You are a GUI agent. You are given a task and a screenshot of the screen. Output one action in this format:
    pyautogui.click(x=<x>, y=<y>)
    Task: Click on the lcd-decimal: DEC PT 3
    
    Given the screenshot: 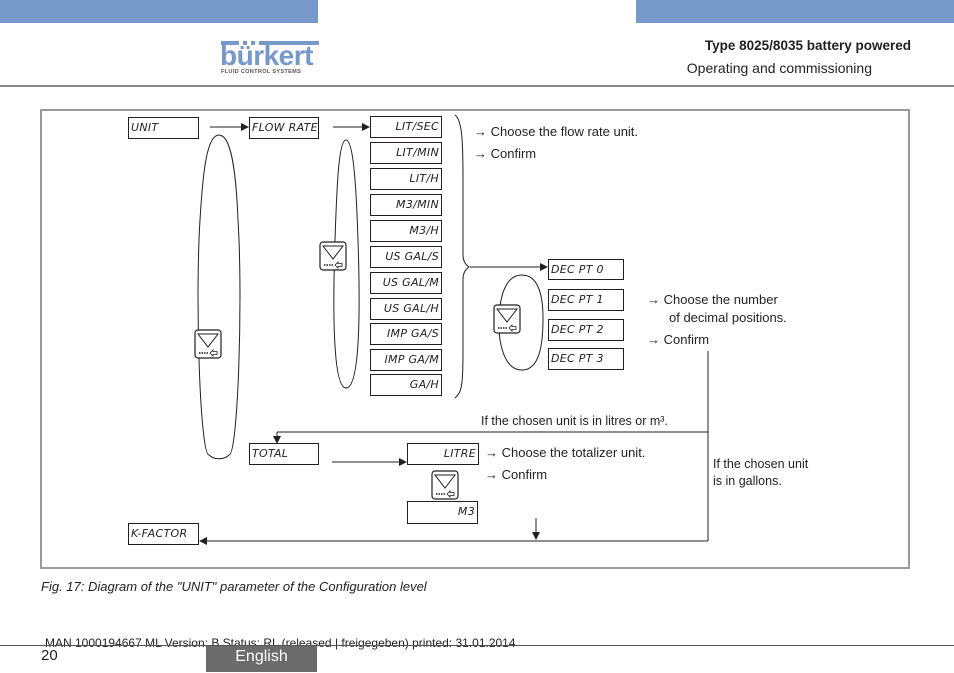 What is the action you would take?
    pyautogui.click(x=586, y=359)
    